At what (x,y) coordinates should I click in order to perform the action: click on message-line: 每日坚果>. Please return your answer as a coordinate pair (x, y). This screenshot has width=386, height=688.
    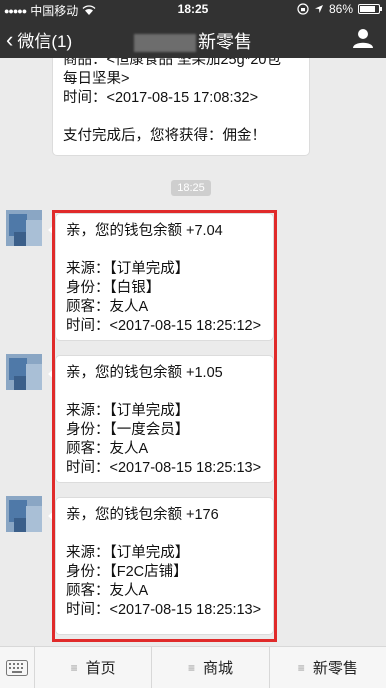
    Looking at the image, I should click on (96, 79).